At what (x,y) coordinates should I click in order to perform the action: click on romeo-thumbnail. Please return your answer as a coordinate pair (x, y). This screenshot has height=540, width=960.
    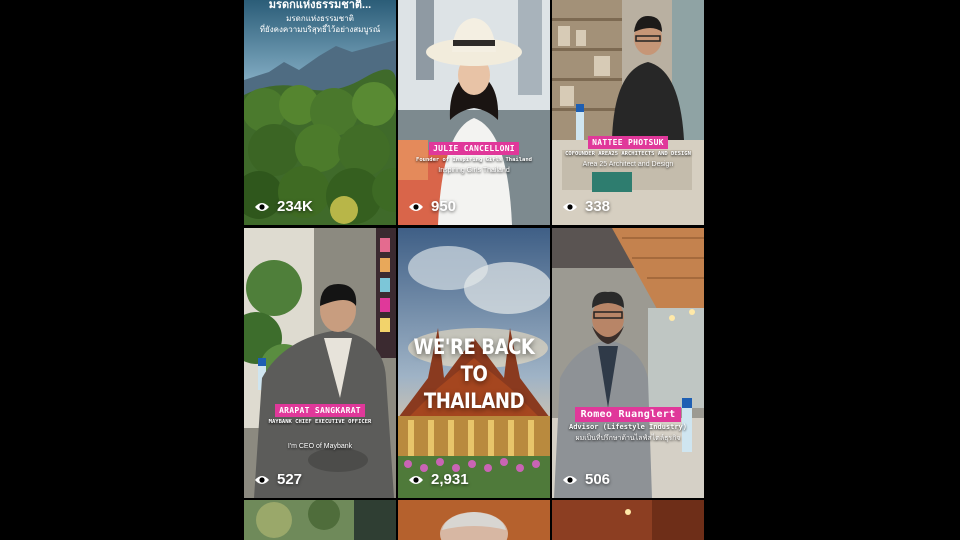
    Looking at the image, I should click on (628, 363).